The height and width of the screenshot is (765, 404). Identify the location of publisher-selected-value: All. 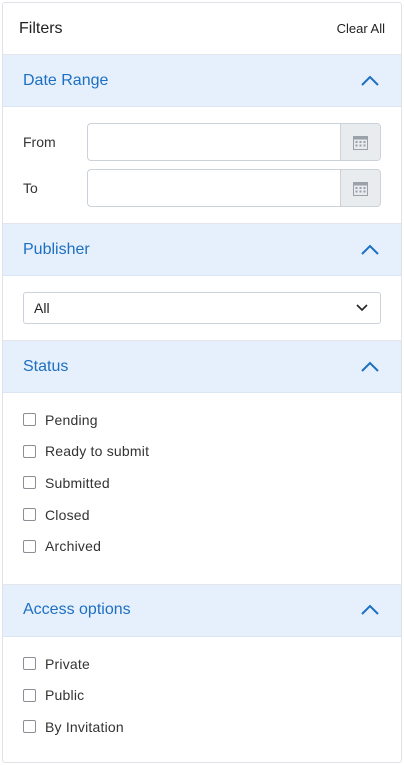
(42, 308).